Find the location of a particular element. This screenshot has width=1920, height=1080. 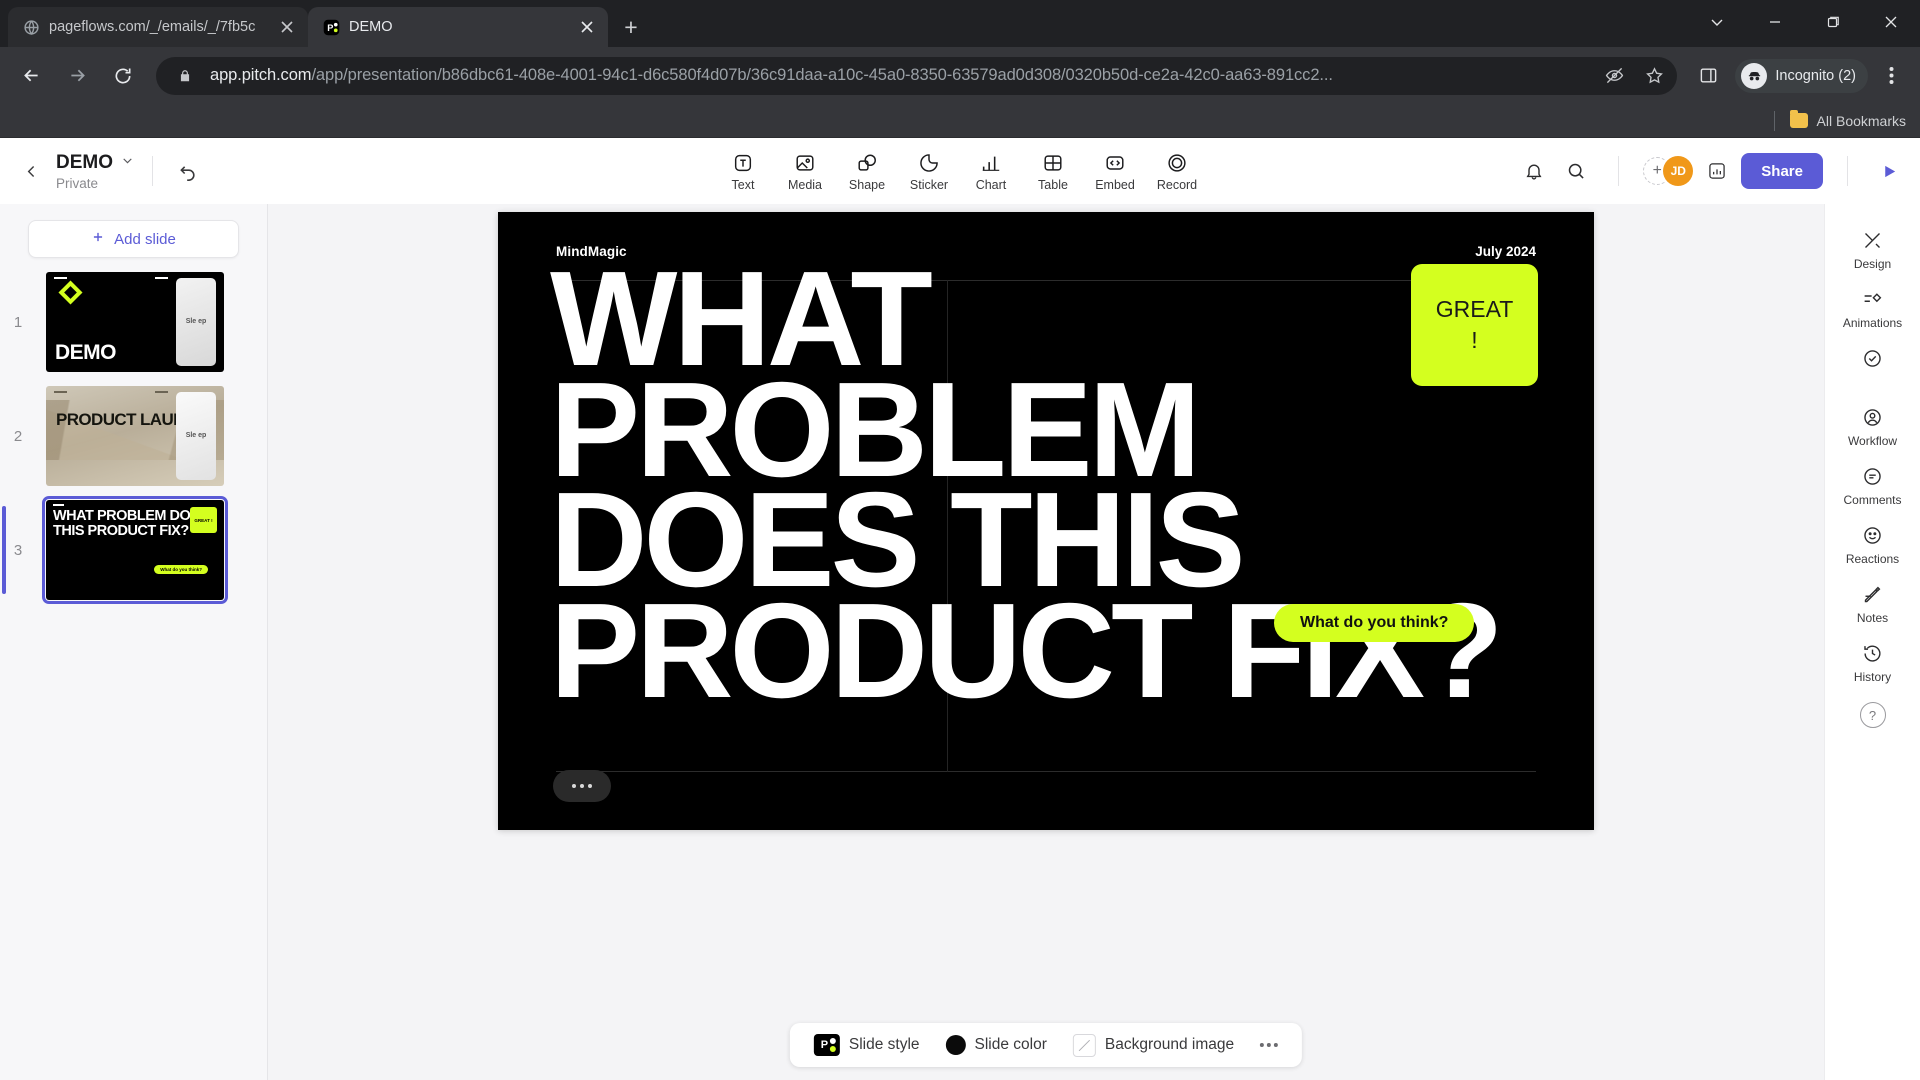

tool-shape: Shape is located at coordinates (867, 171).